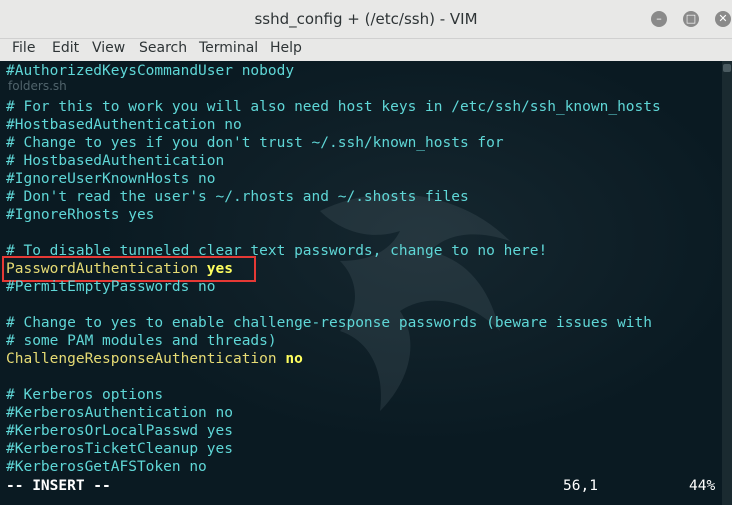 The width and height of the screenshot is (732, 505). I want to click on code-line: #IgnoreUserKnownHosts no, so click(111, 179).